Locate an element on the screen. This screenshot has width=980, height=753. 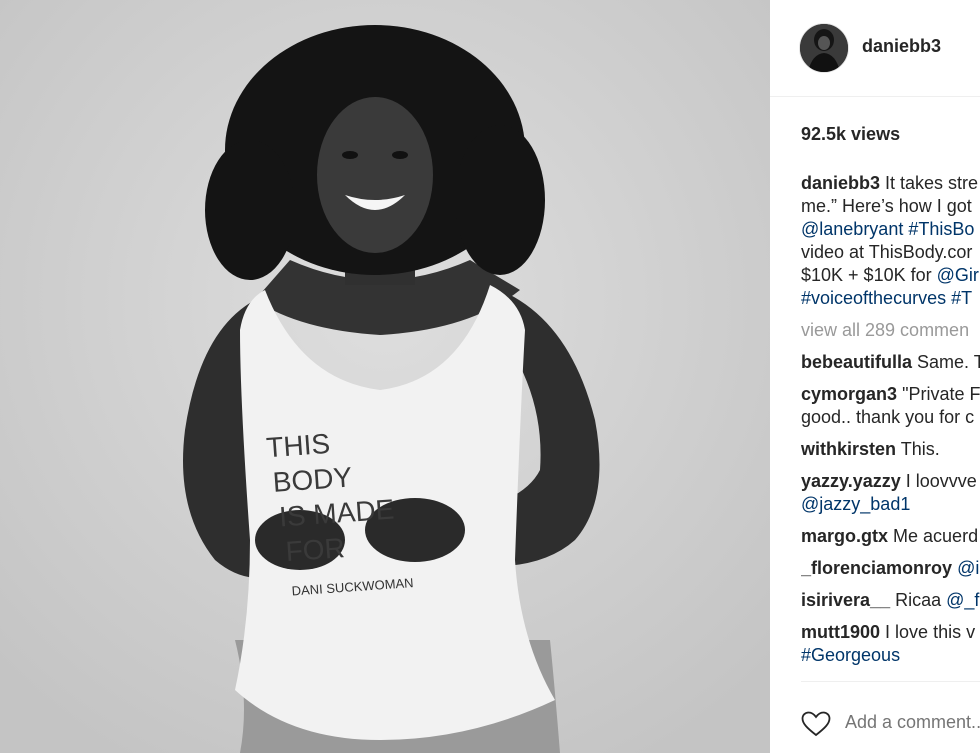
comment-item: withkirsten This. is located at coordinates (890, 449).